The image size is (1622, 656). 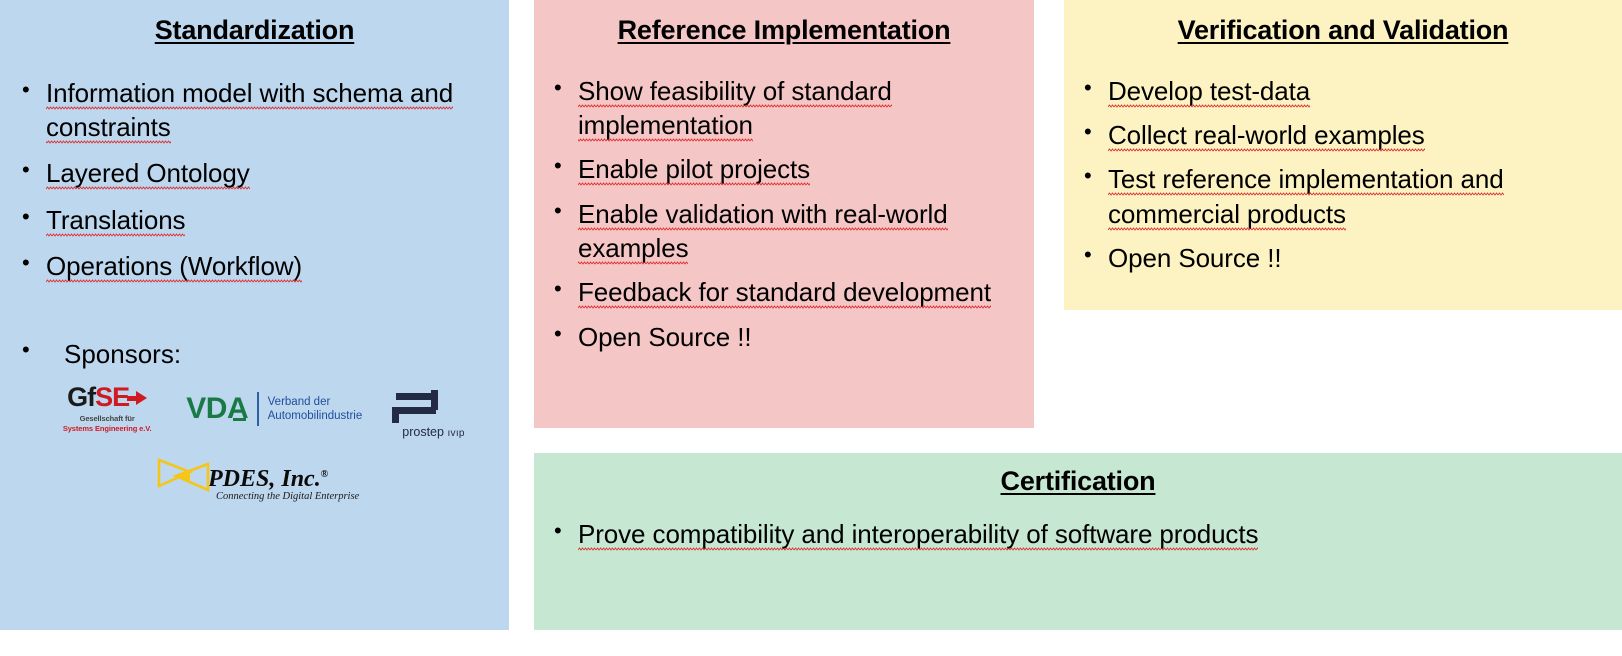 What do you see at coordinates (254, 31) in the screenshot?
I see `panel-standardization-title: Standardization` at bounding box center [254, 31].